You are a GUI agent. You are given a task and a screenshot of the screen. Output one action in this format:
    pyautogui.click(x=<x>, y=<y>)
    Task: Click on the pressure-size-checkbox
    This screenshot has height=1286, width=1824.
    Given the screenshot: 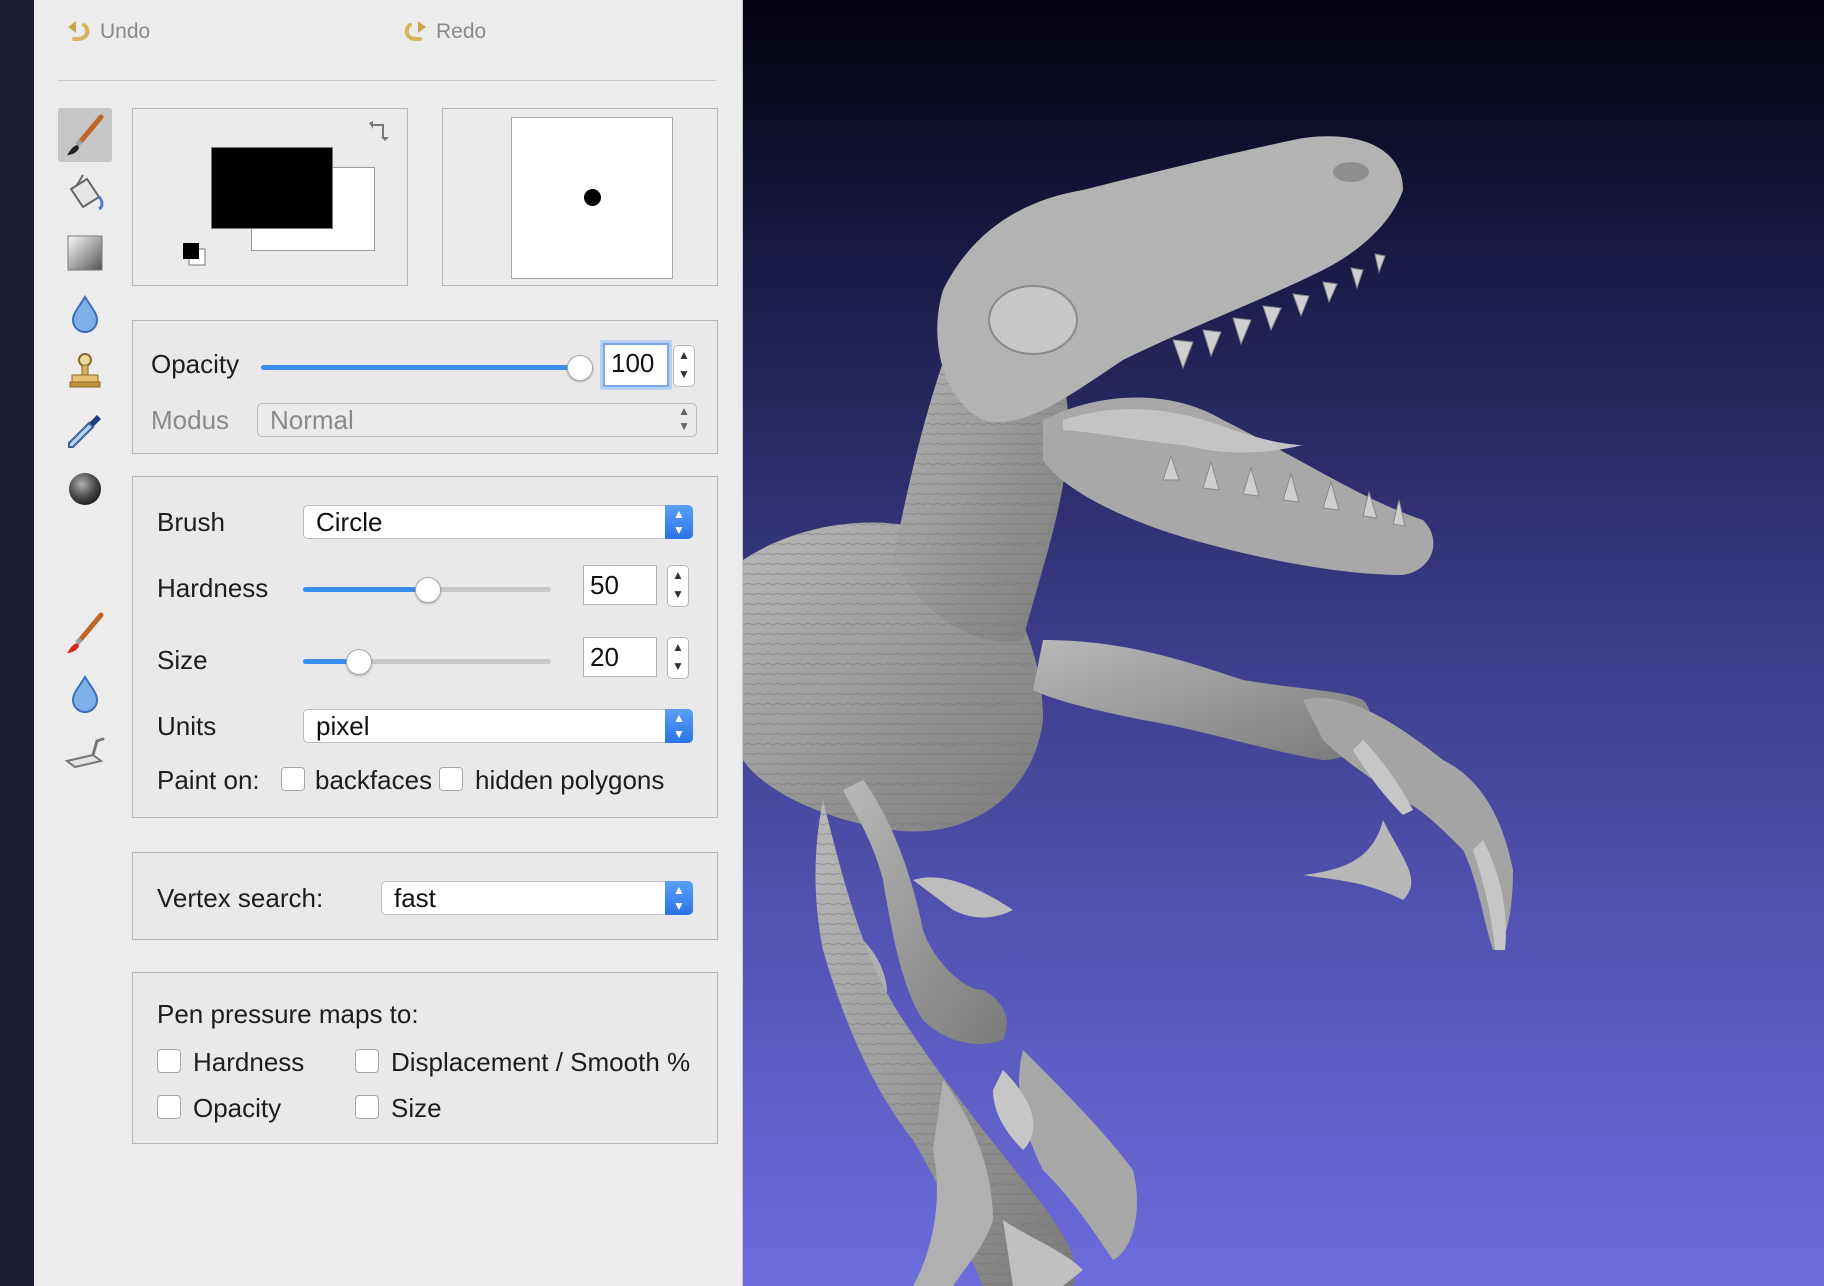 What is the action you would take?
    pyautogui.click(x=367, y=1107)
    